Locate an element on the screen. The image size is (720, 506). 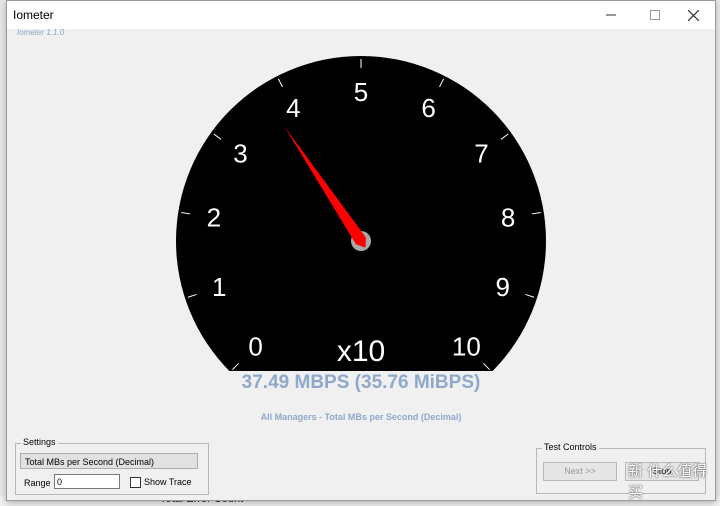
version-label: Iometer 1.1.0 is located at coordinates (41, 32).